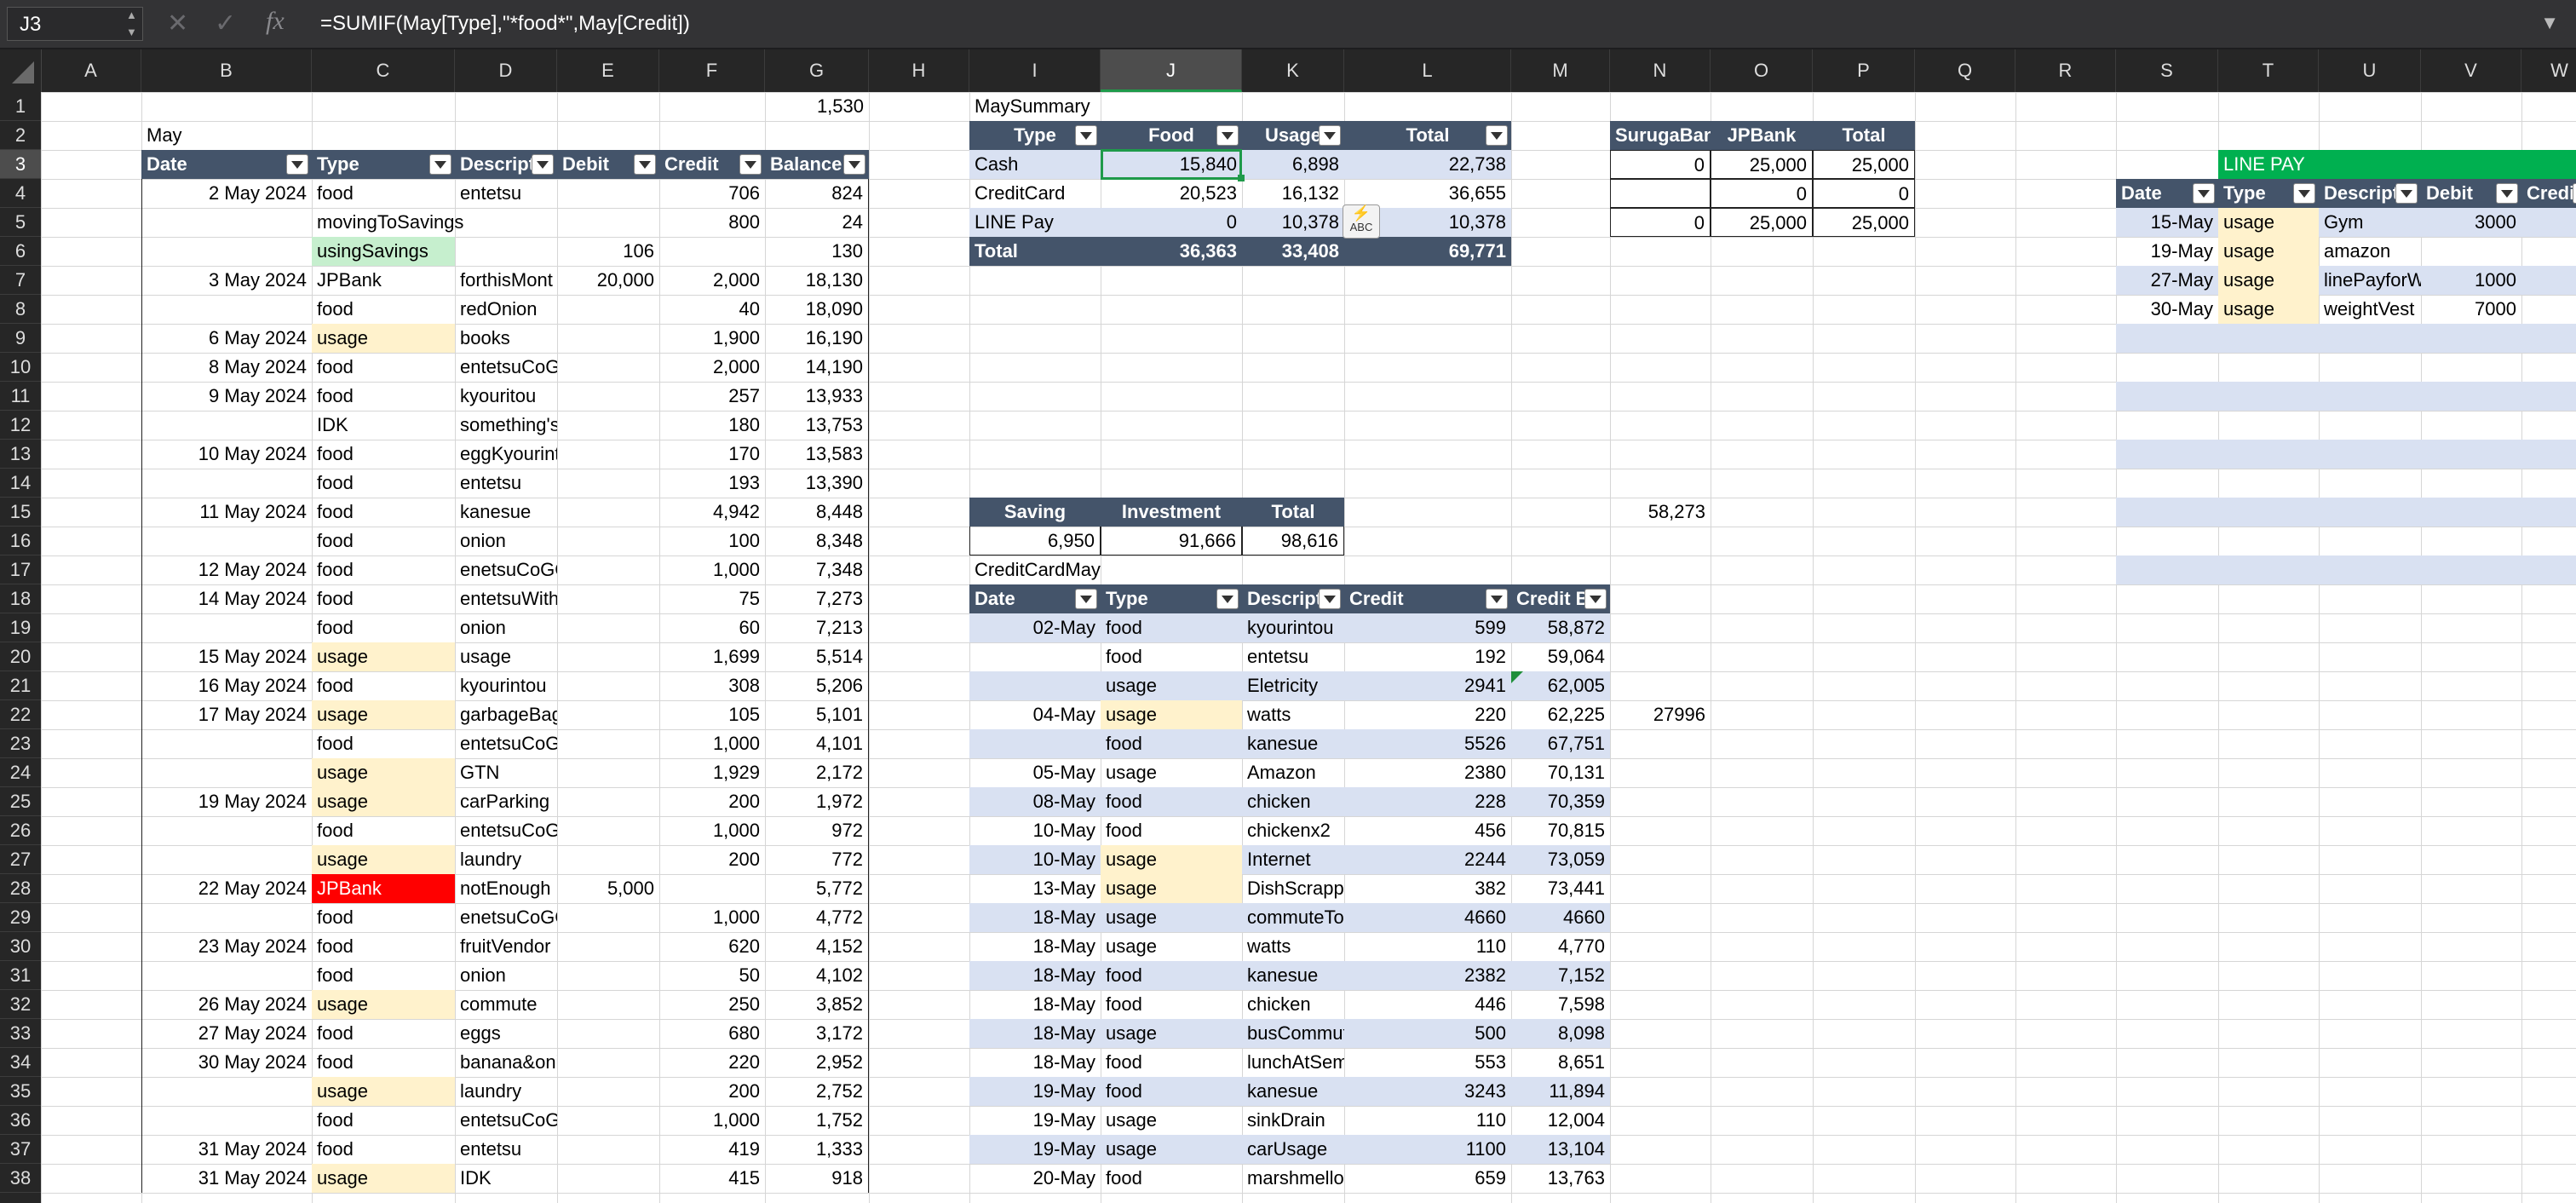  I want to click on cc-row-29-l: 4660, so click(1427, 918).